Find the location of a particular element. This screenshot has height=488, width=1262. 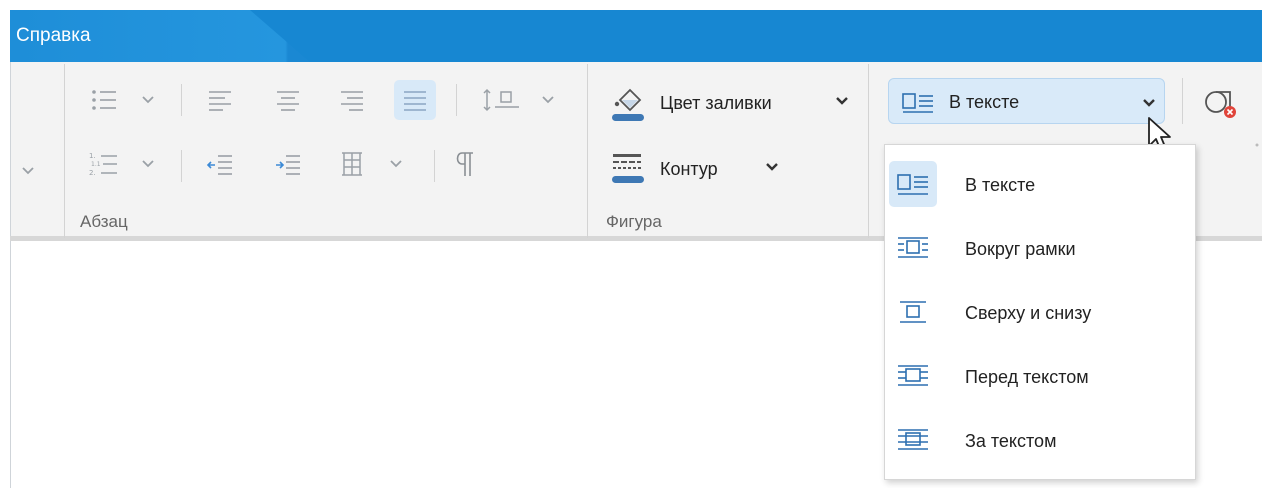

align-right-icon is located at coordinates (352, 100).